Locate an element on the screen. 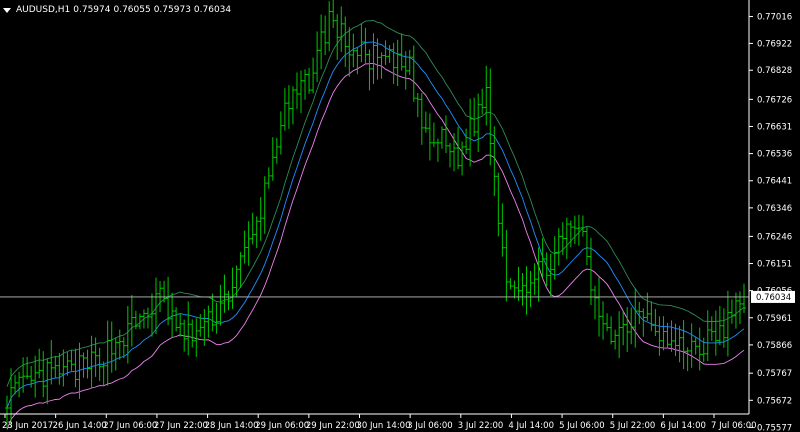 Image resolution: width=800 pixels, height=432 pixels. time-tick-label: 6 Jul 14:00 is located at coordinates (683, 426).